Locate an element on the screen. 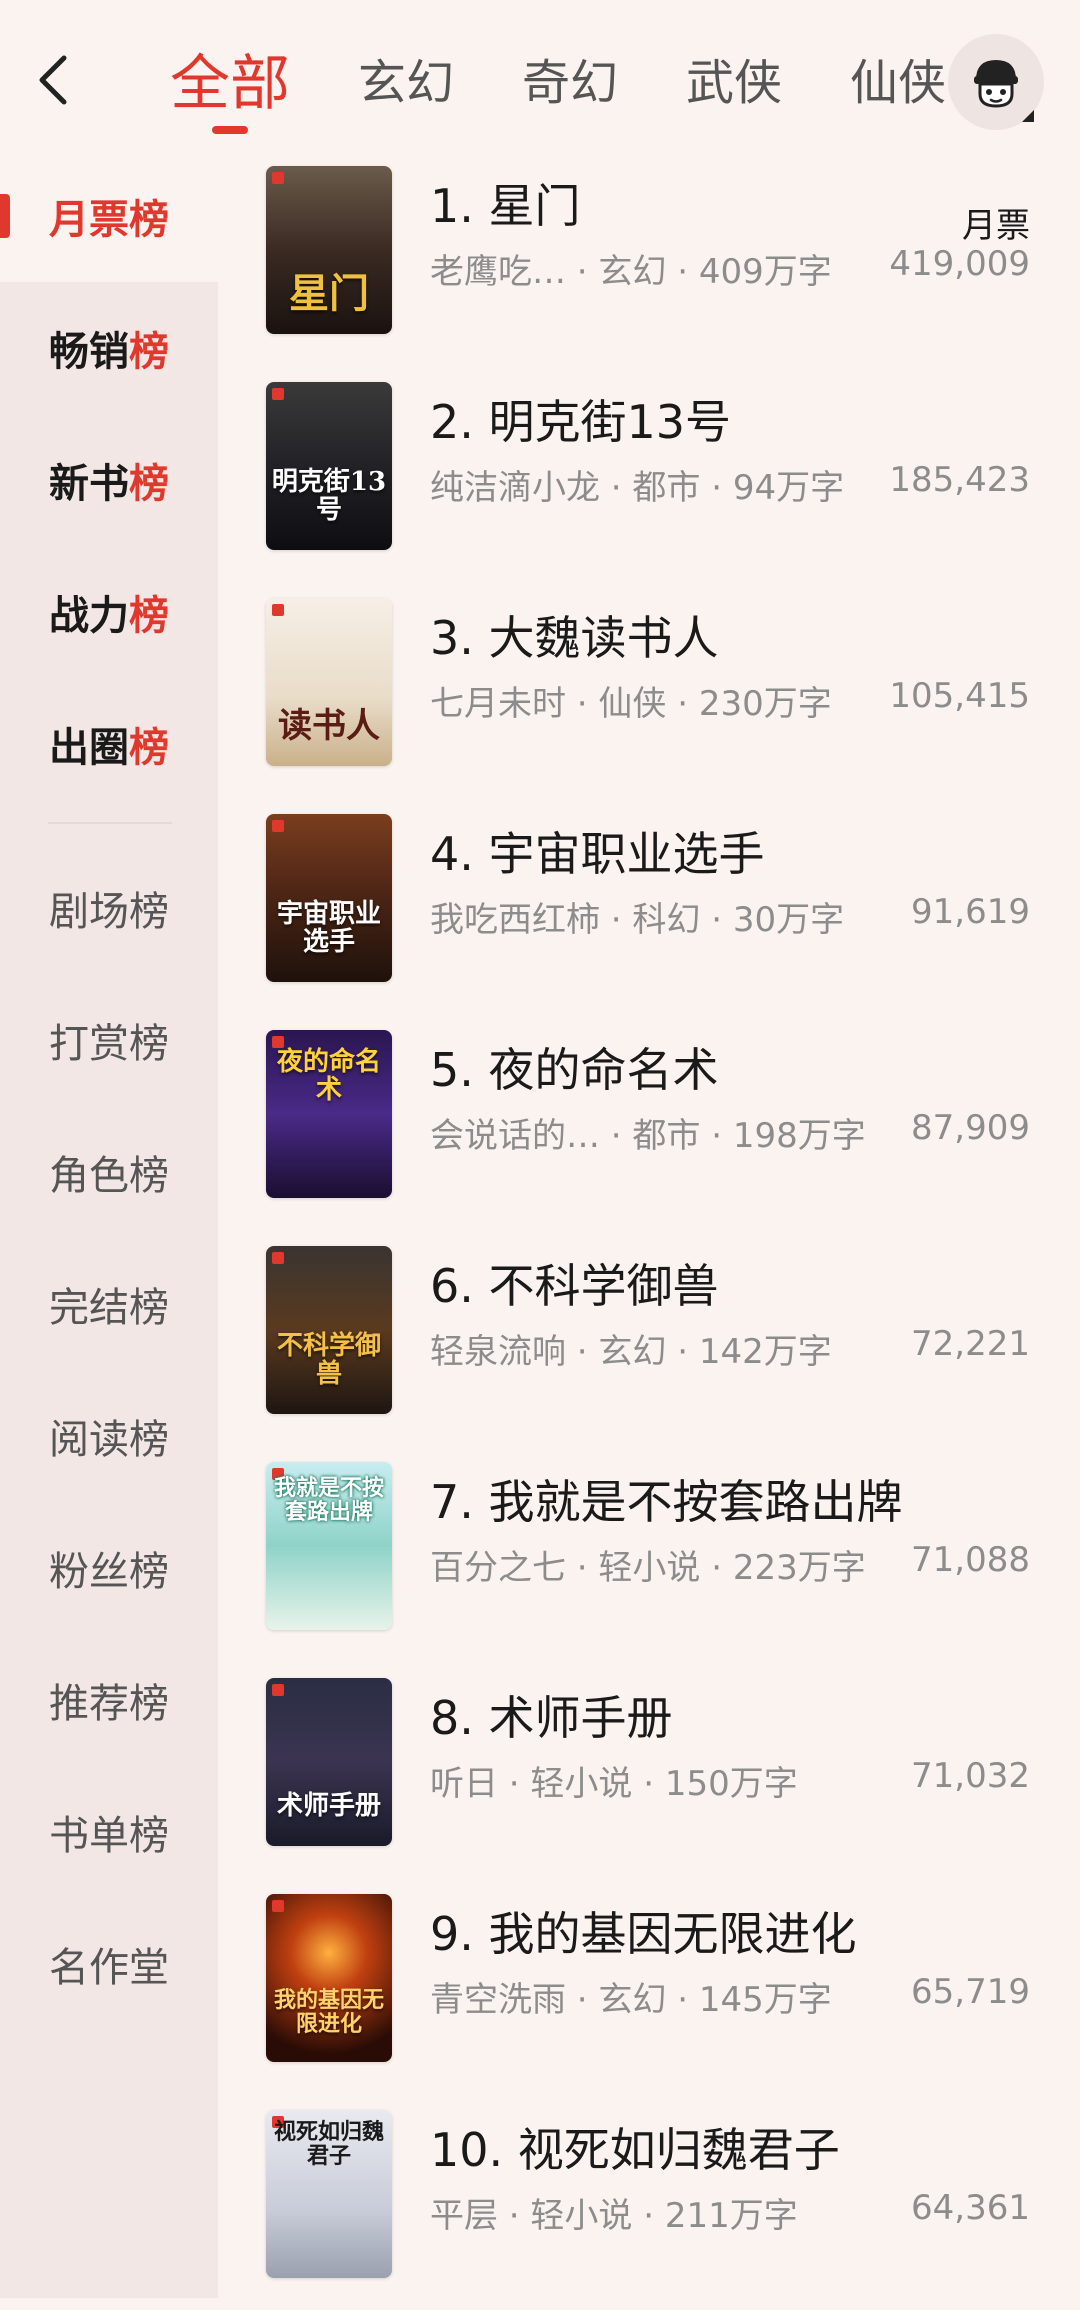 The image size is (1080, 2310). book-title: 7. 我就是不按套路出牌 is located at coordinates (666, 1502).